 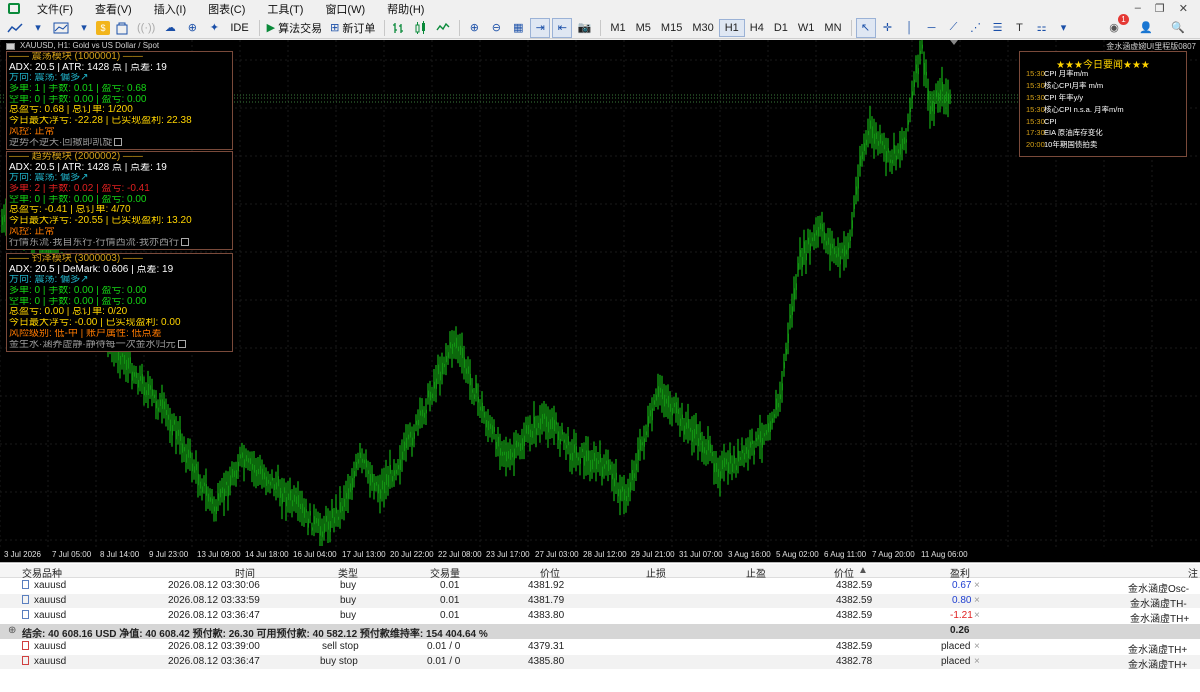 What do you see at coordinates (932, 28) in the screenshot?
I see `horizontal-line-icon: ─` at bounding box center [932, 28].